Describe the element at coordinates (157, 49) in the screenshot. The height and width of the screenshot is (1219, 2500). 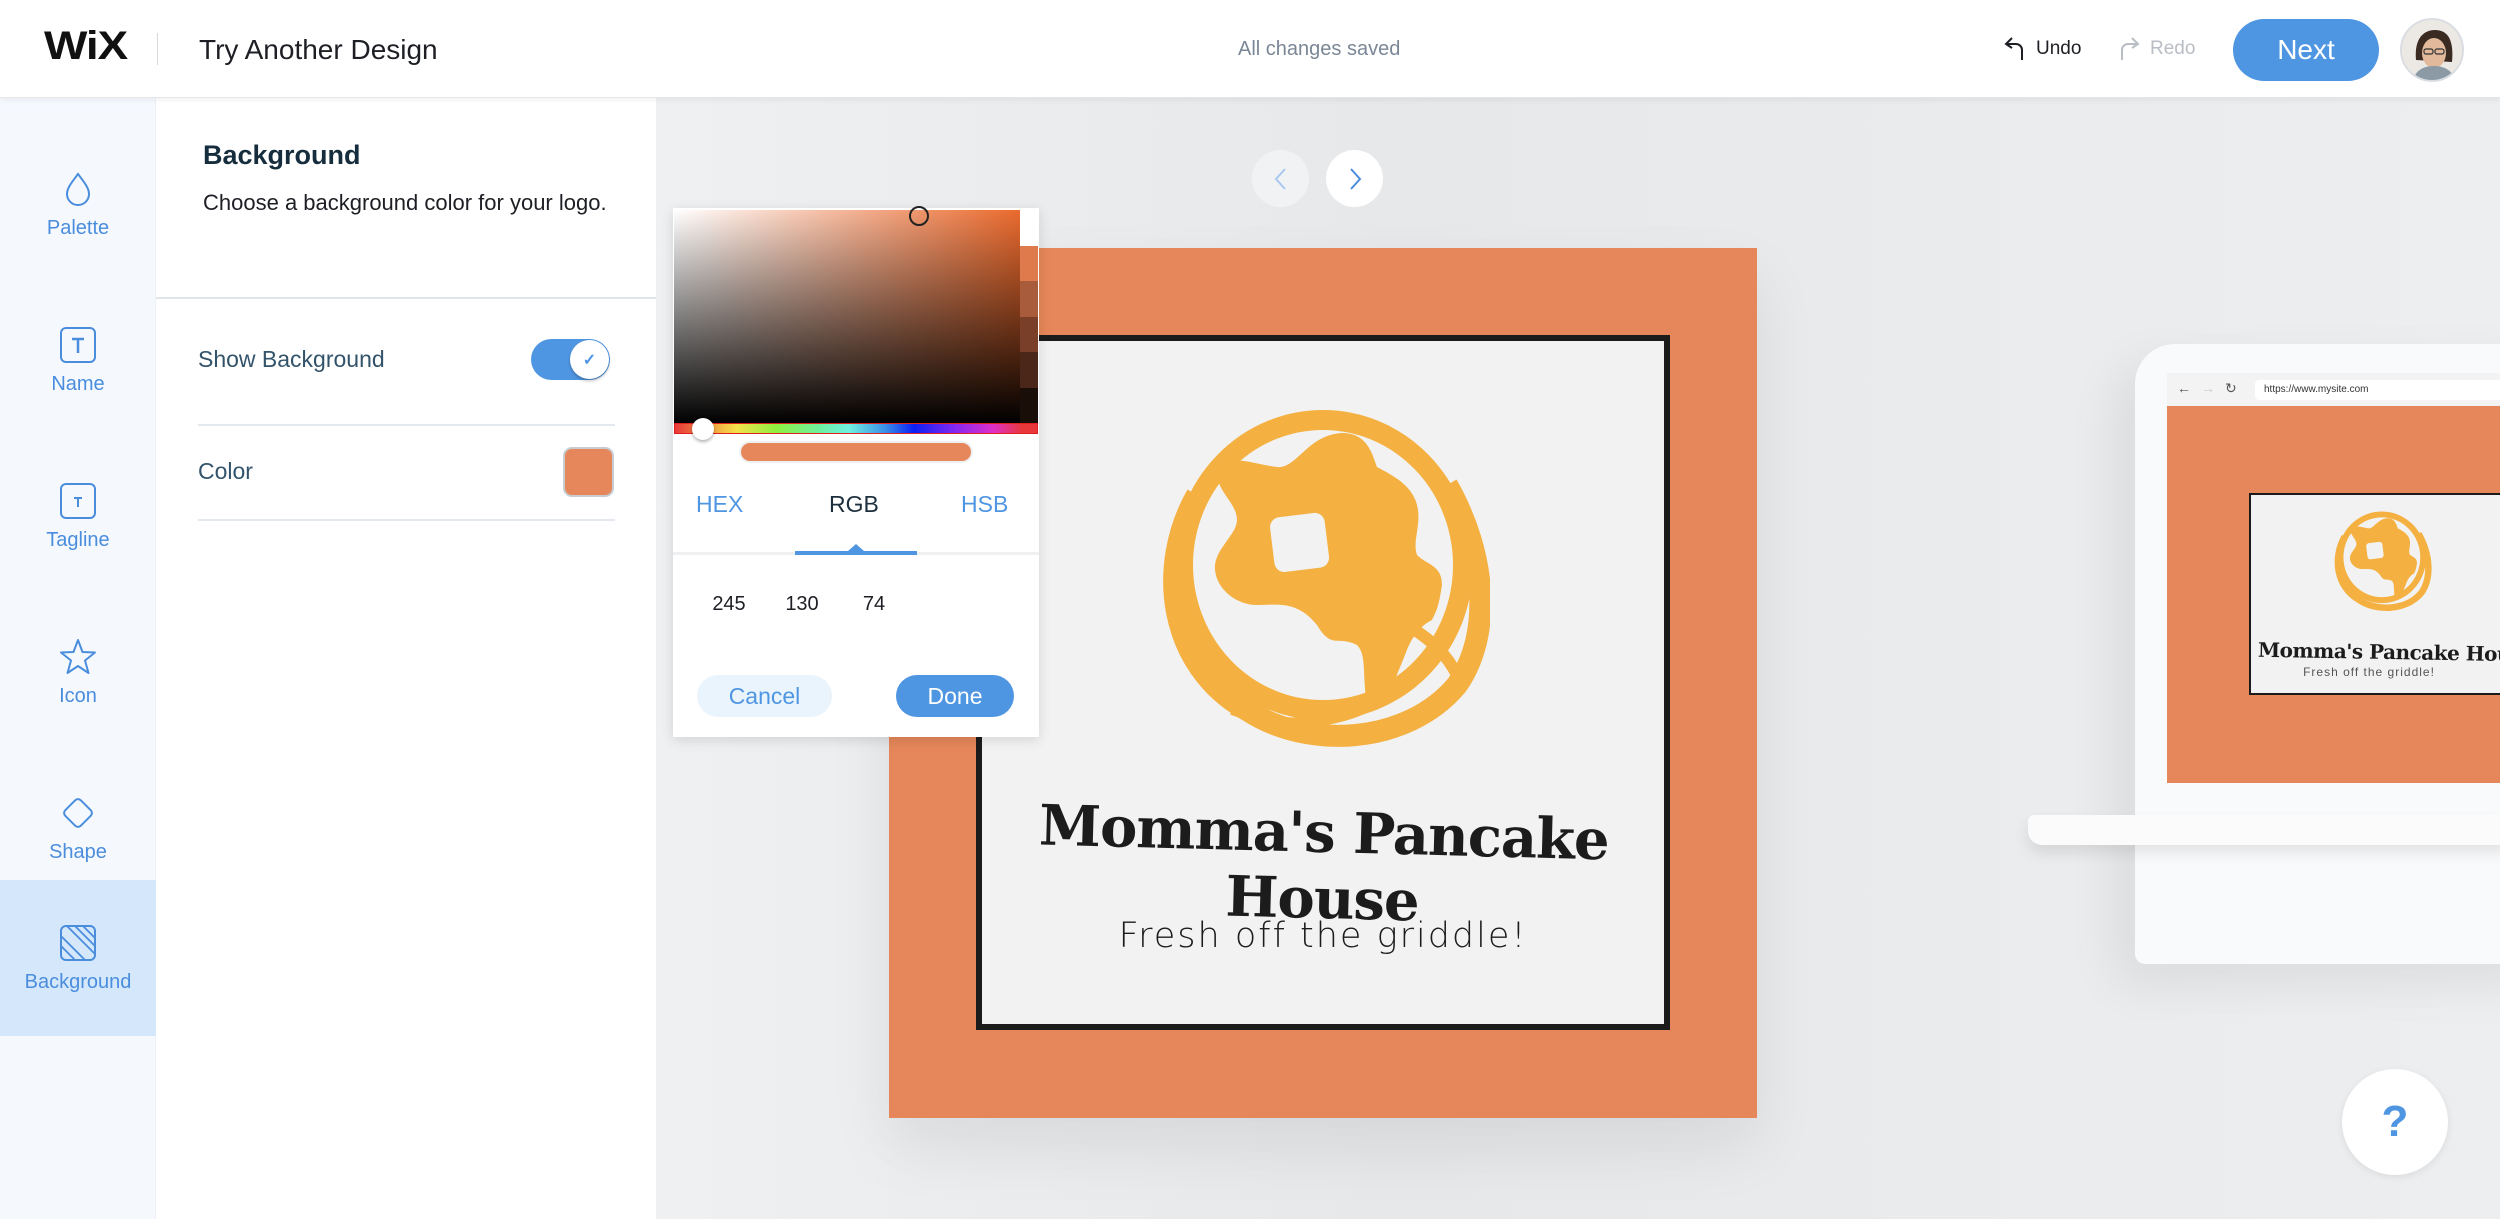
I see `header-divider` at that location.